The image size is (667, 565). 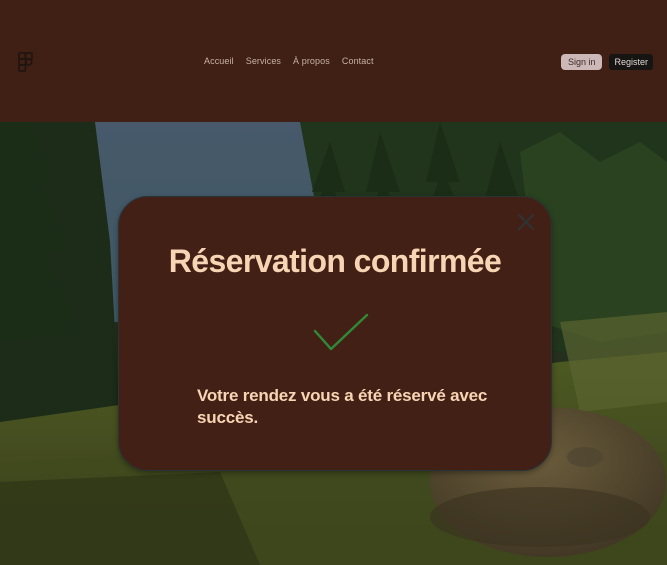 What do you see at coordinates (311, 61) in the screenshot?
I see `nav-link-a-propos: À propos` at bounding box center [311, 61].